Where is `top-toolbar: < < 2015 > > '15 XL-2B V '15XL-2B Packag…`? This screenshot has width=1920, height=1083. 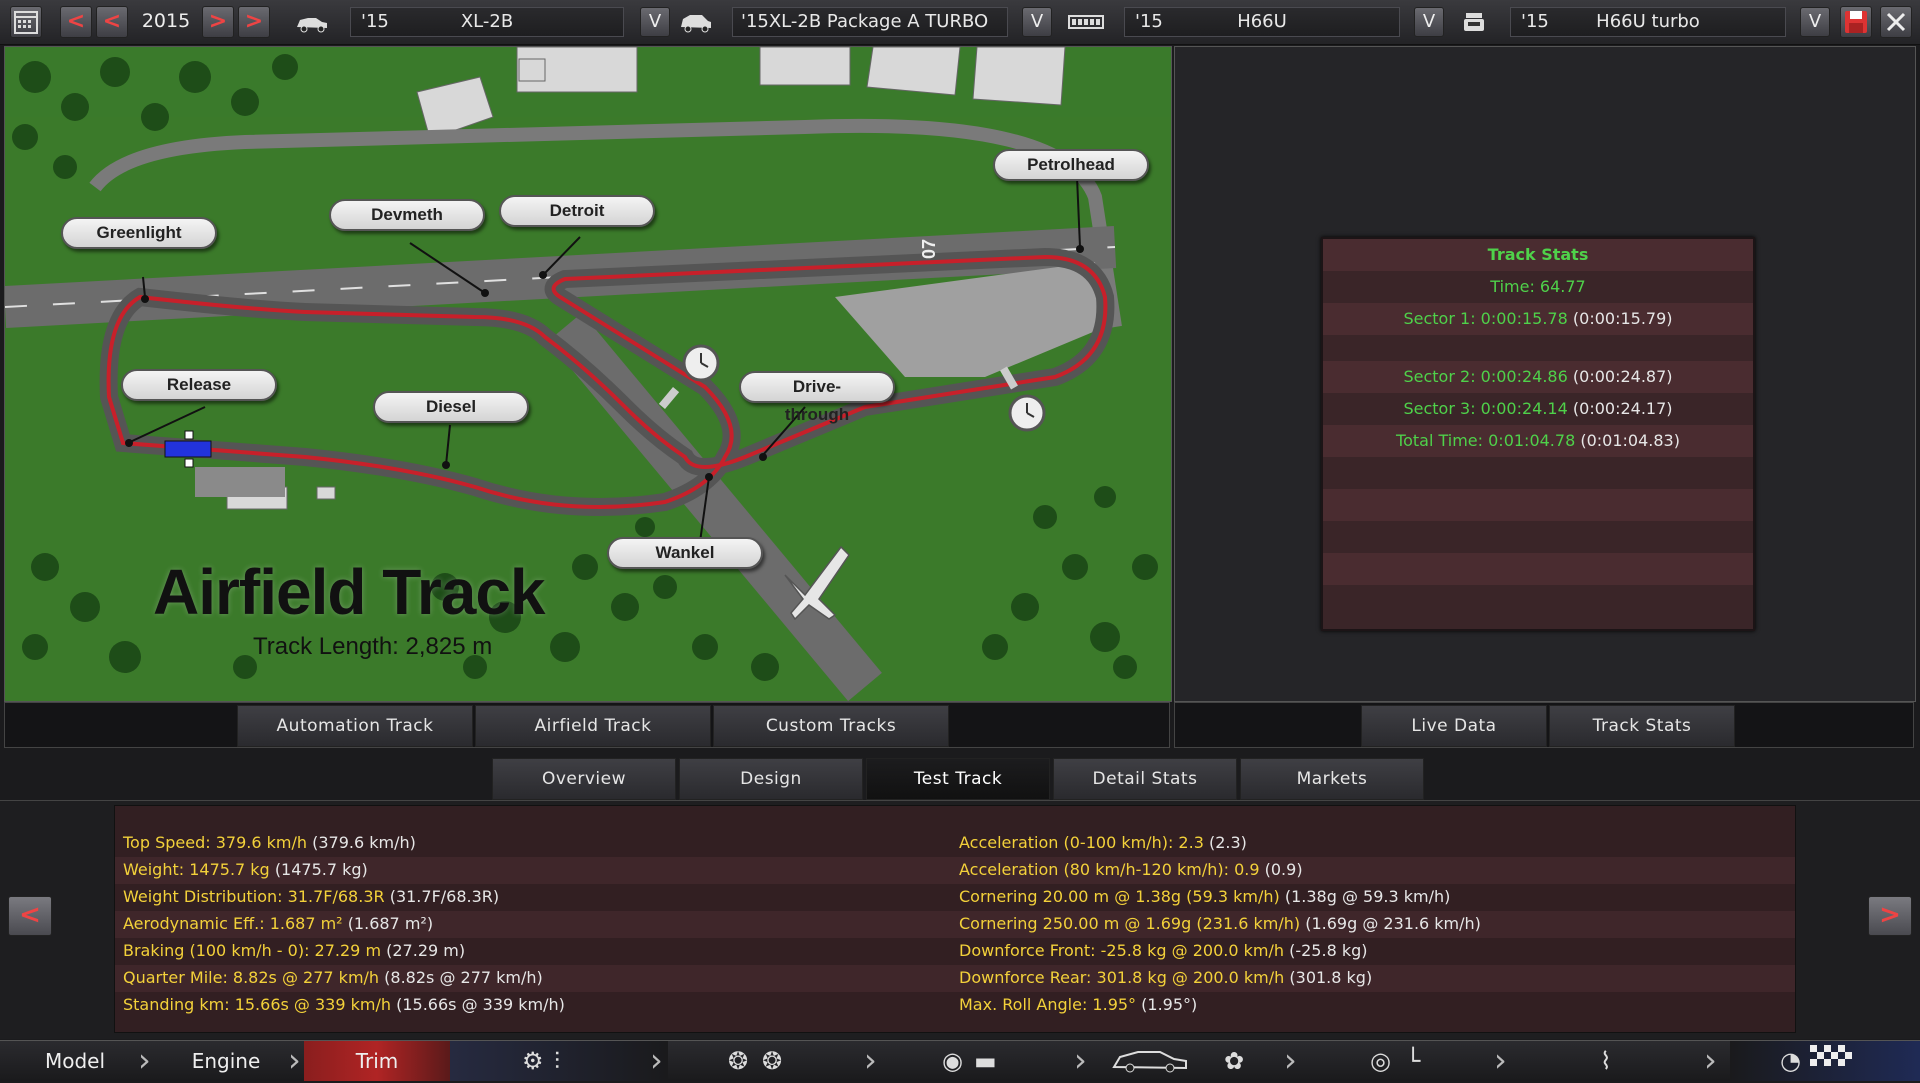
top-toolbar: < < 2015 > > '15 XL-2B V '15XL-2B Packag… is located at coordinates (960, 22).